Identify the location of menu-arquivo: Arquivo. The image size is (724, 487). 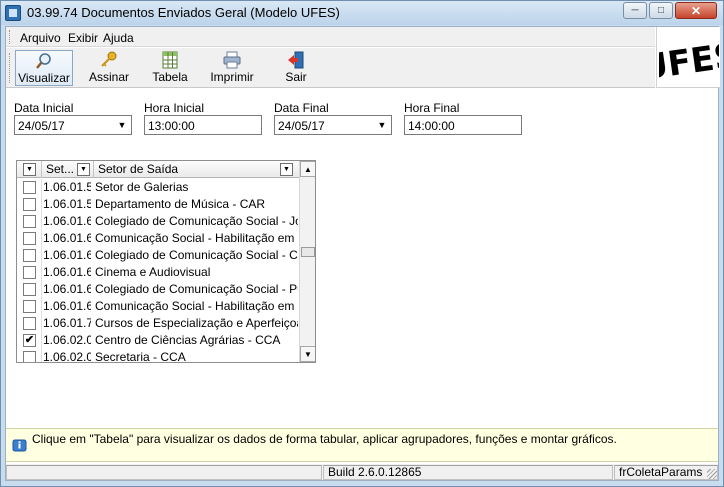
(40, 38).